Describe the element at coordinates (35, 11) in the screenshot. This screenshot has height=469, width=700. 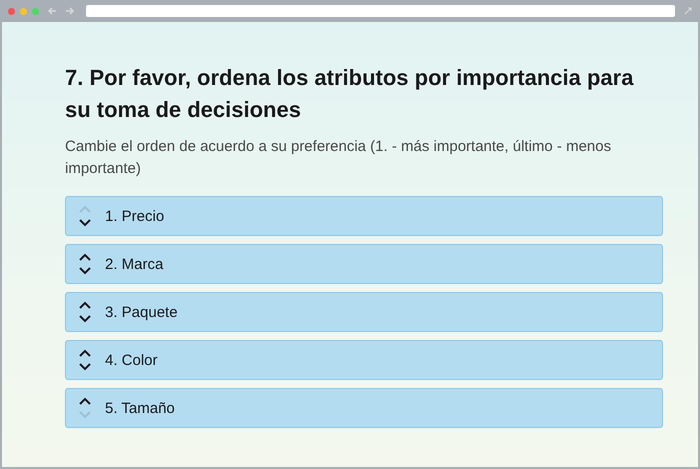
I see `maximize-window-icon` at that location.